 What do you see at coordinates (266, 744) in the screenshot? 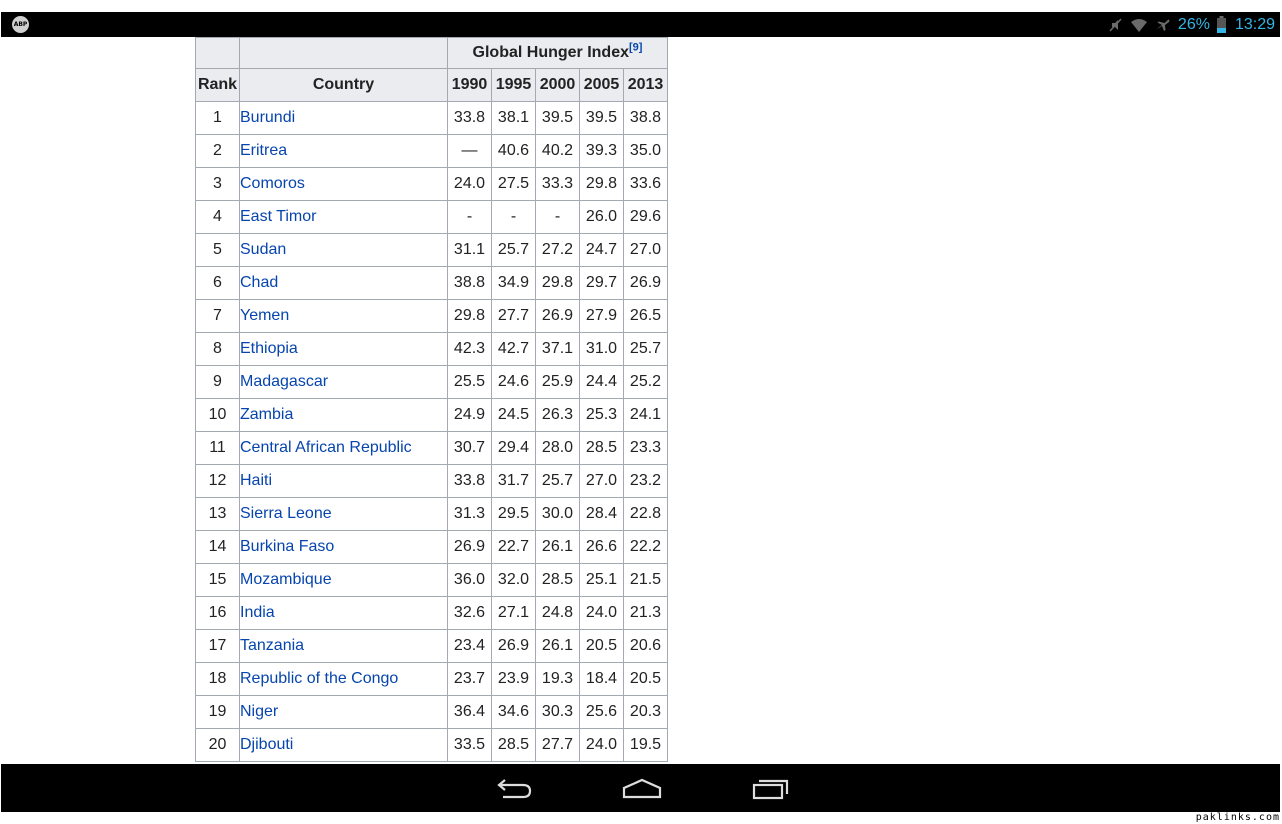
I see `country-link: Djibouti` at bounding box center [266, 744].